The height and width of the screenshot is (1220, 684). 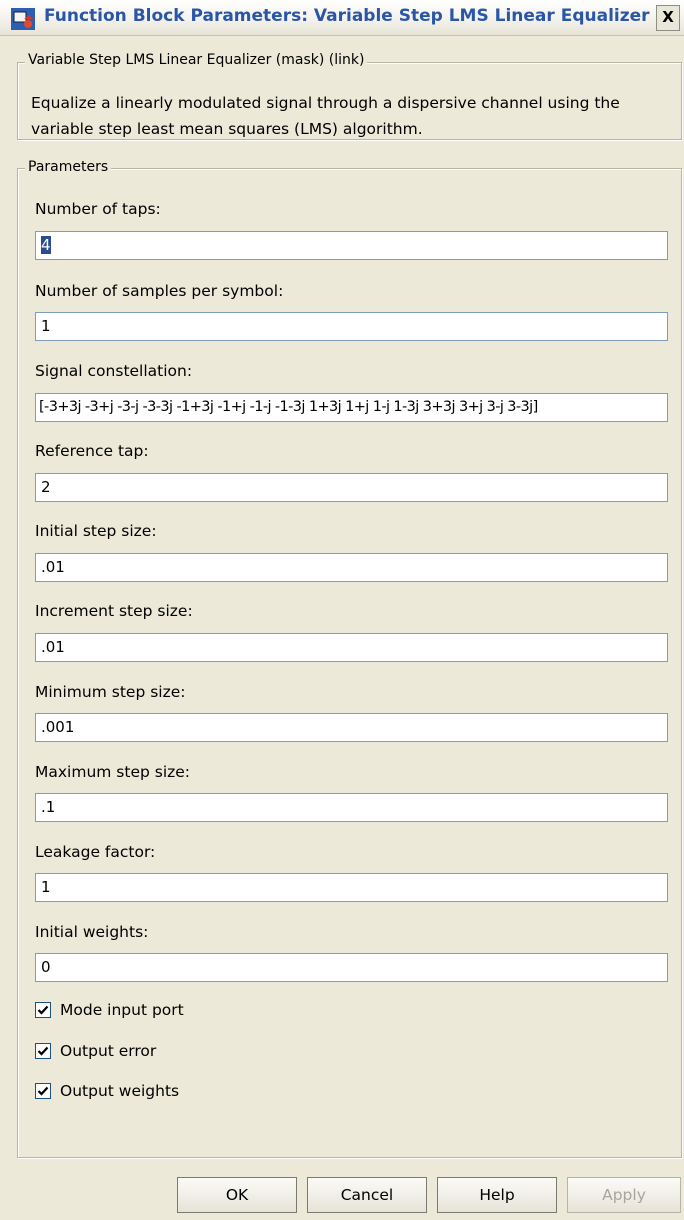 I want to click on initial-weights-field: 0, so click(x=351, y=967).